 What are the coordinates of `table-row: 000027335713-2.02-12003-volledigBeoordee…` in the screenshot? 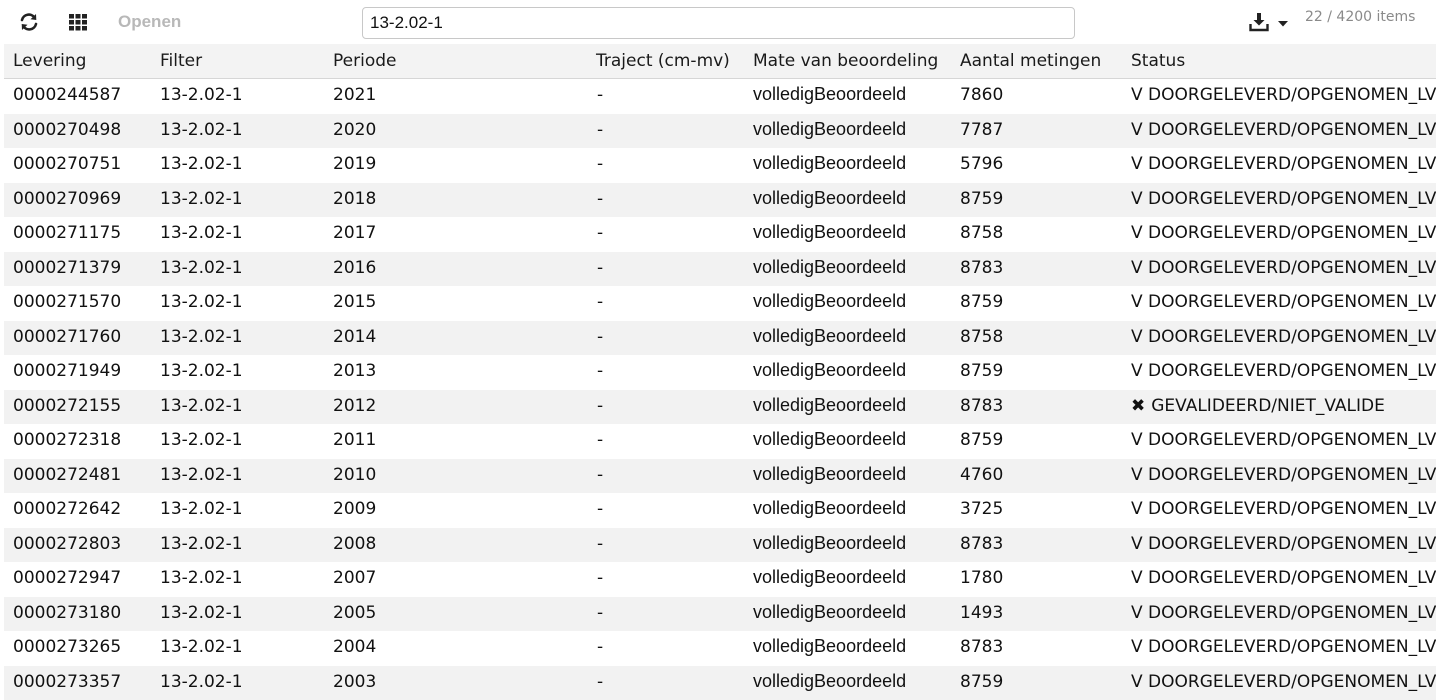 It's located at (720, 683).